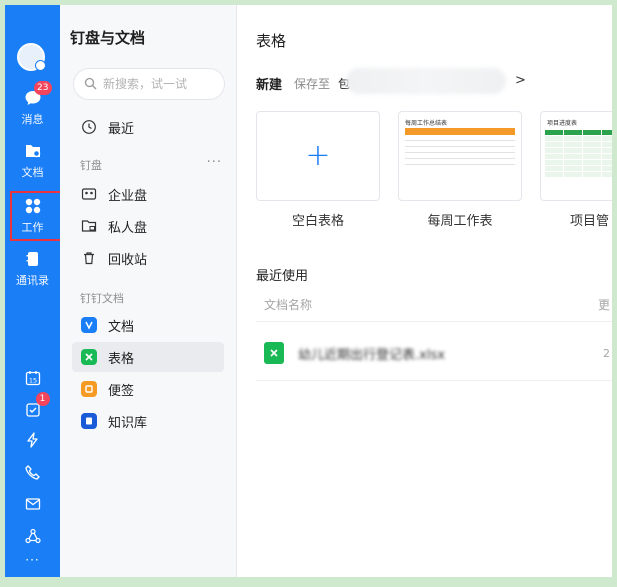 The width and height of the screenshot is (617, 587). I want to click on rail-label-docs: 文档, so click(32, 172).